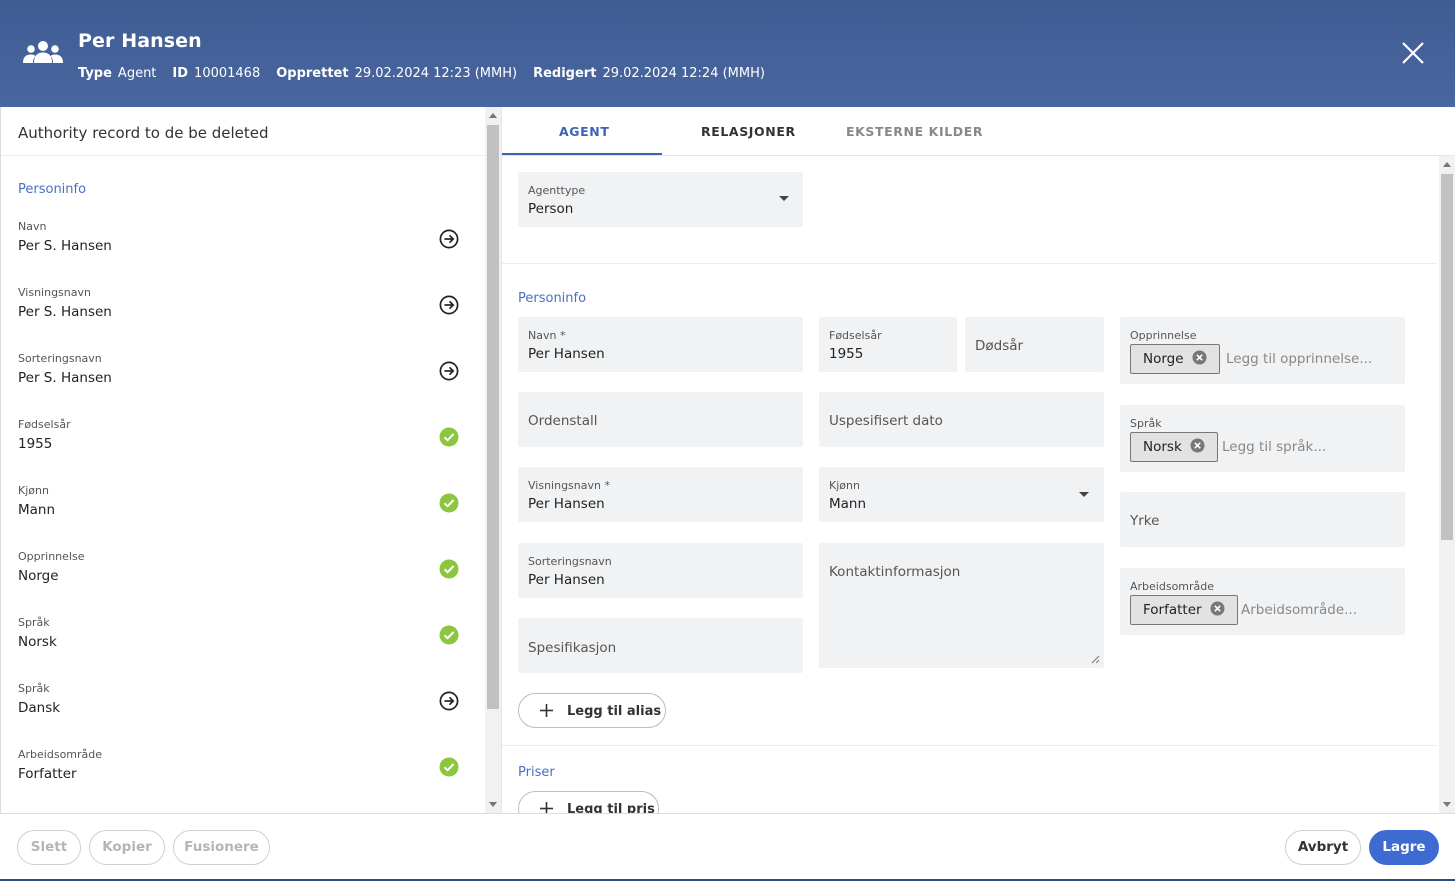 The width and height of the screenshot is (1455, 881). I want to click on list-item-label: Navn, so click(32, 226).